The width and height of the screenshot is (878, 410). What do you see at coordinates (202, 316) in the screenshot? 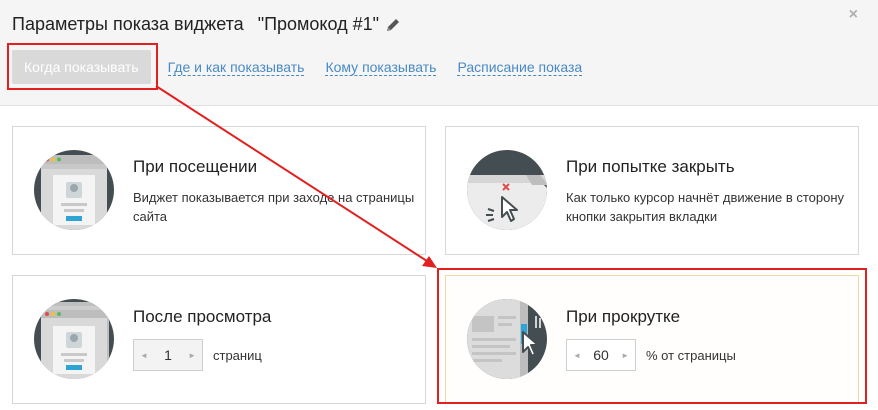
I see `card-title: После просмотра` at bounding box center [202, 316].